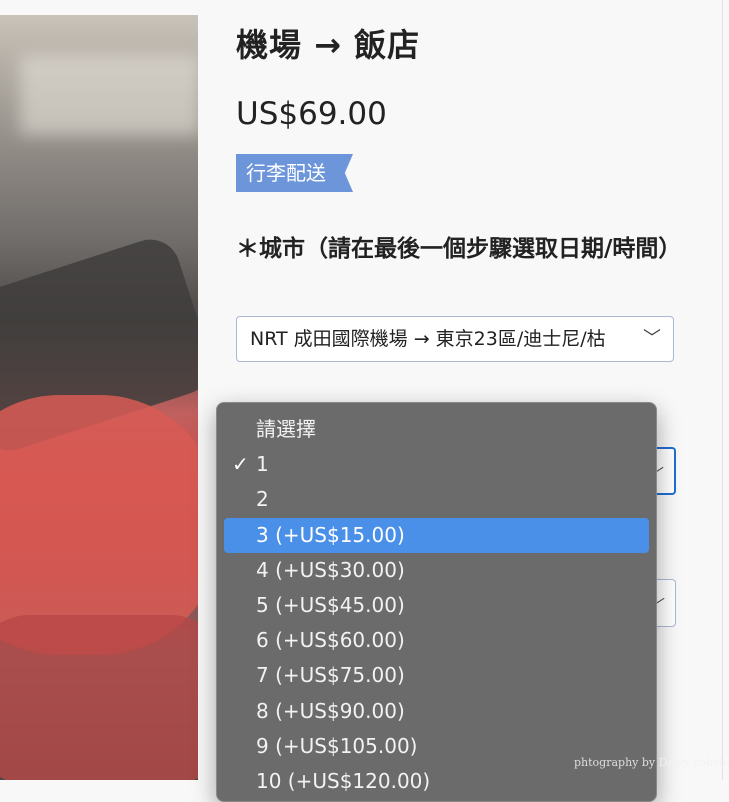  What do you see at coordinates (311, 114) in the screenshot?
I see `product-price: US$69.00` at bounding box center [311, 114].